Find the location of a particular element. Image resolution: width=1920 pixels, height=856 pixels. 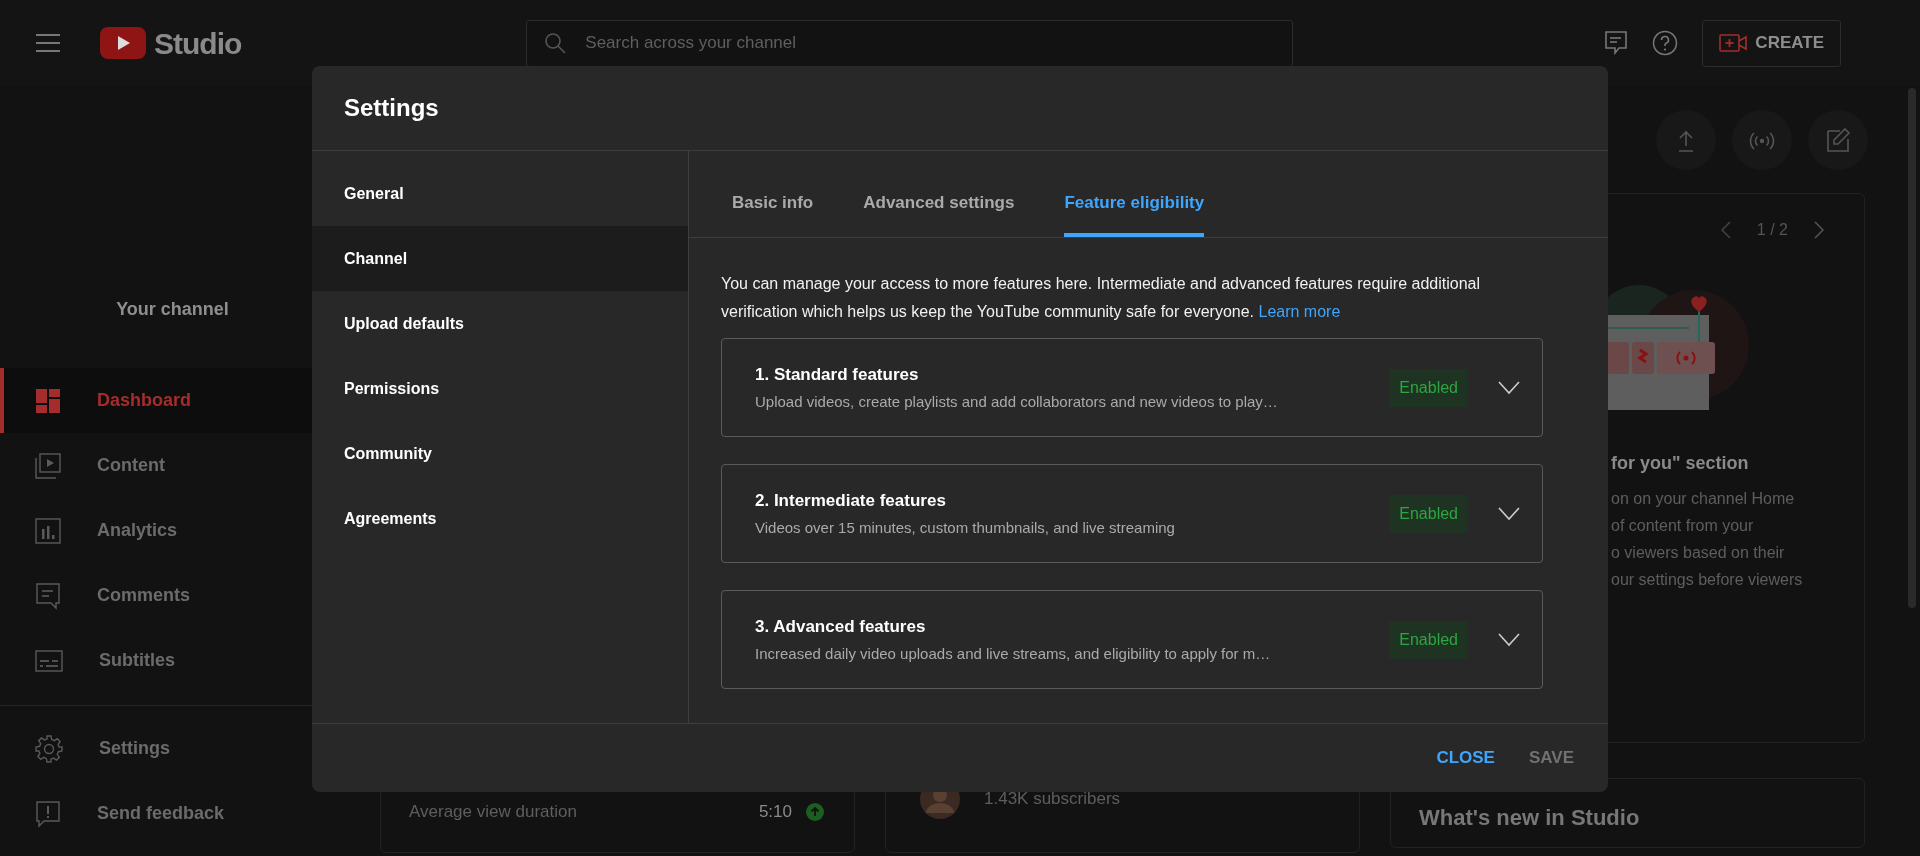

scrollbar is located at coordinates (1912, 348).